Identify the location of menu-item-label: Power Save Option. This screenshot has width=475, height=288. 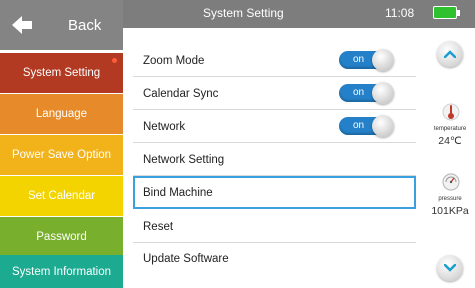
(61, 155).